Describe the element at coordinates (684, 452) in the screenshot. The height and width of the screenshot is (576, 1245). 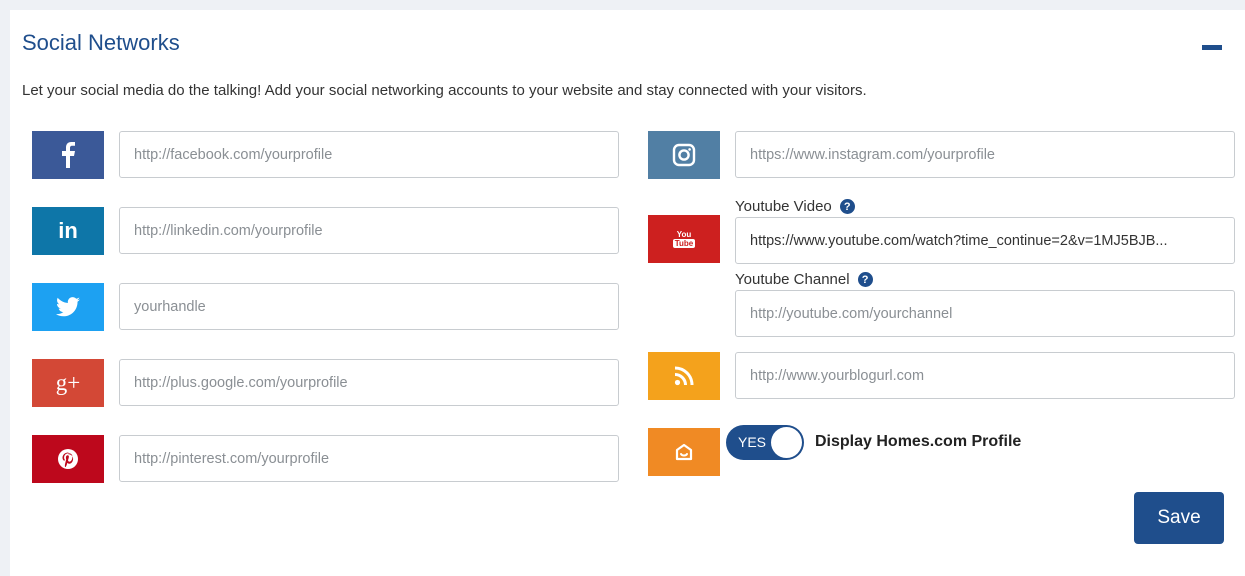
I see `homes-icon` at that location.